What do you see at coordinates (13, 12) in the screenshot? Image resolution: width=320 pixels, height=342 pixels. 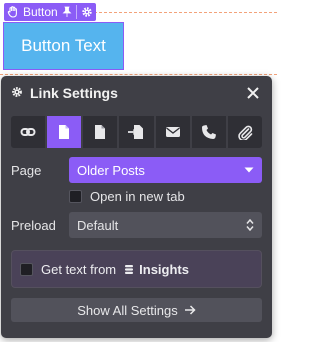 I see `hand-icon` at bounding box center [13, 12].